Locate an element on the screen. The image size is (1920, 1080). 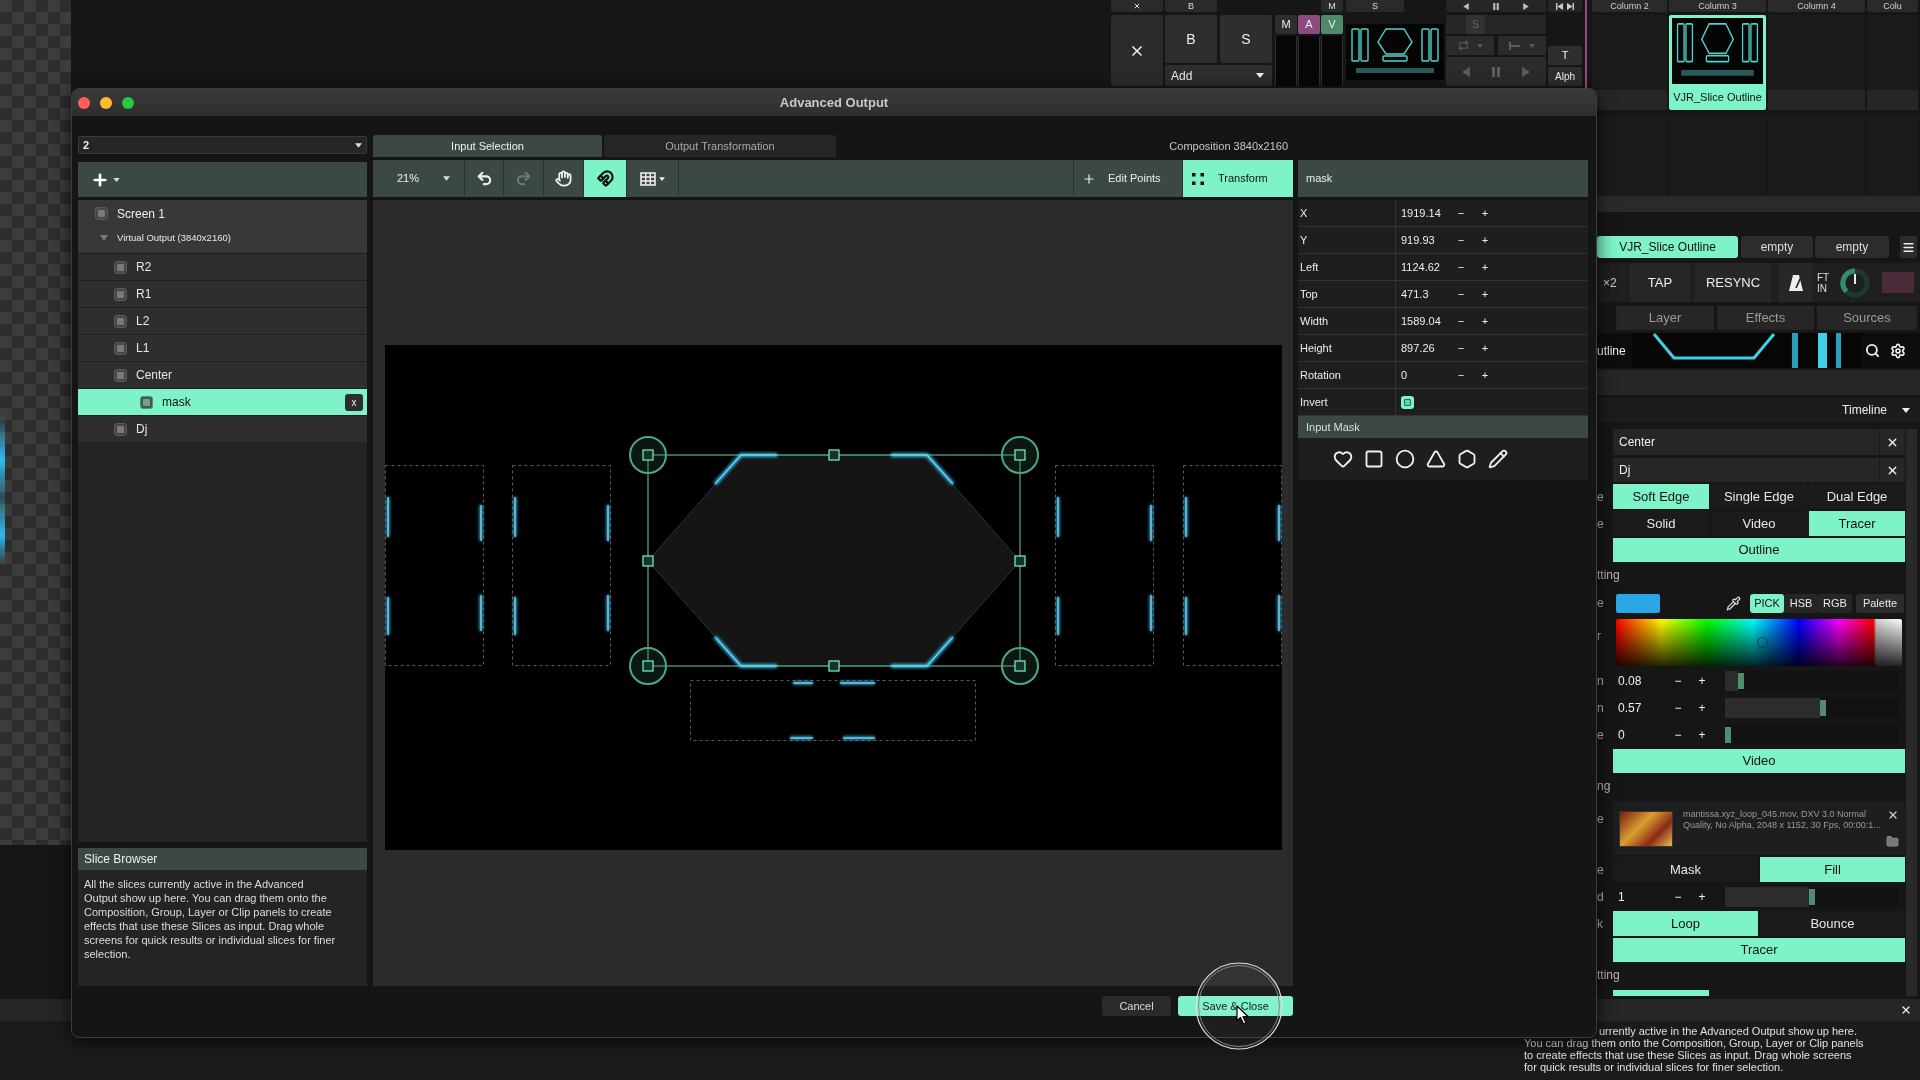
hexagon-icon is located at coordinates (1467, 459).